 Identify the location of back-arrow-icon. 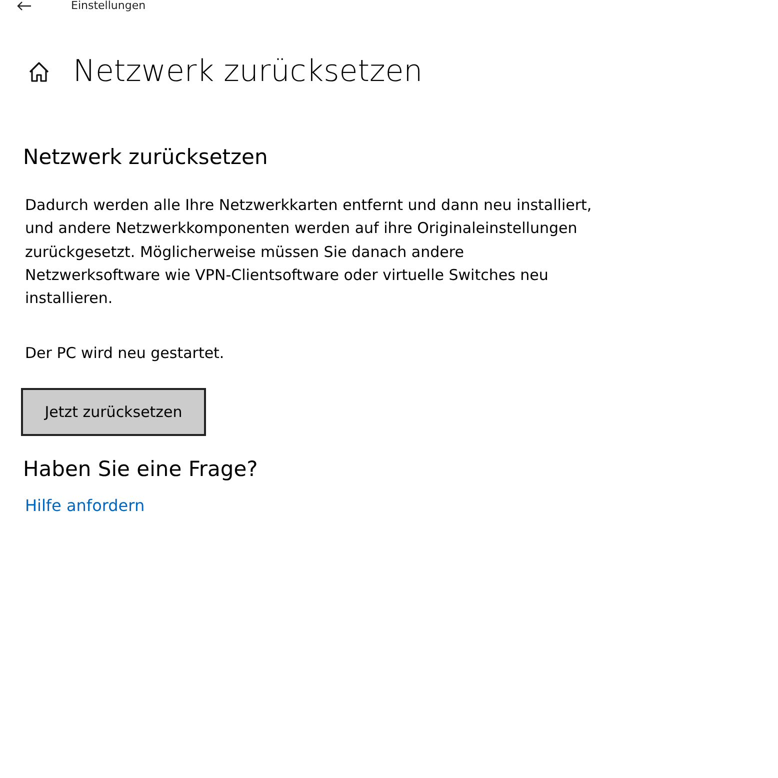
(24, 6).